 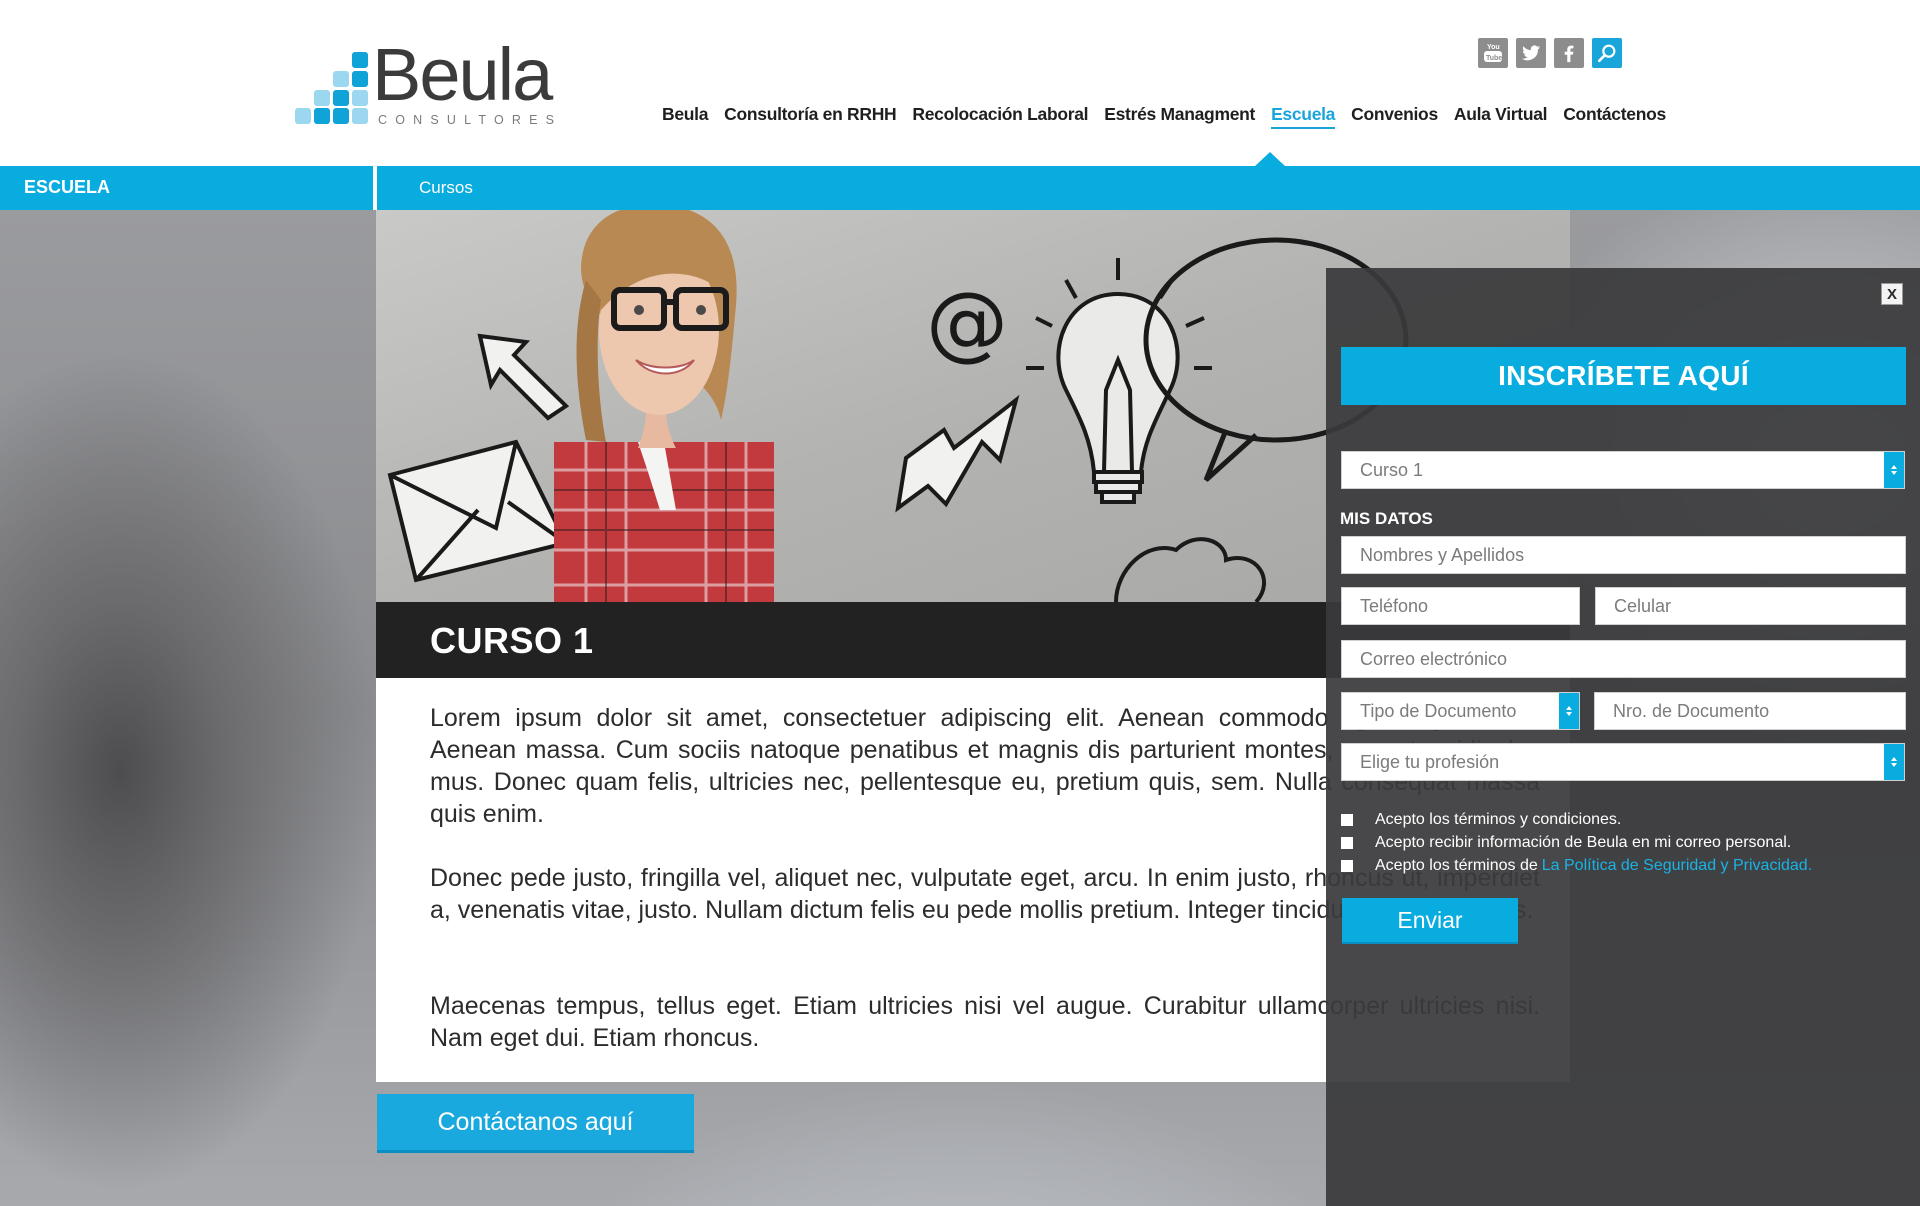 I want to click on nav-item-contactenos: Contáctenos, so click(x=1614, y=116).